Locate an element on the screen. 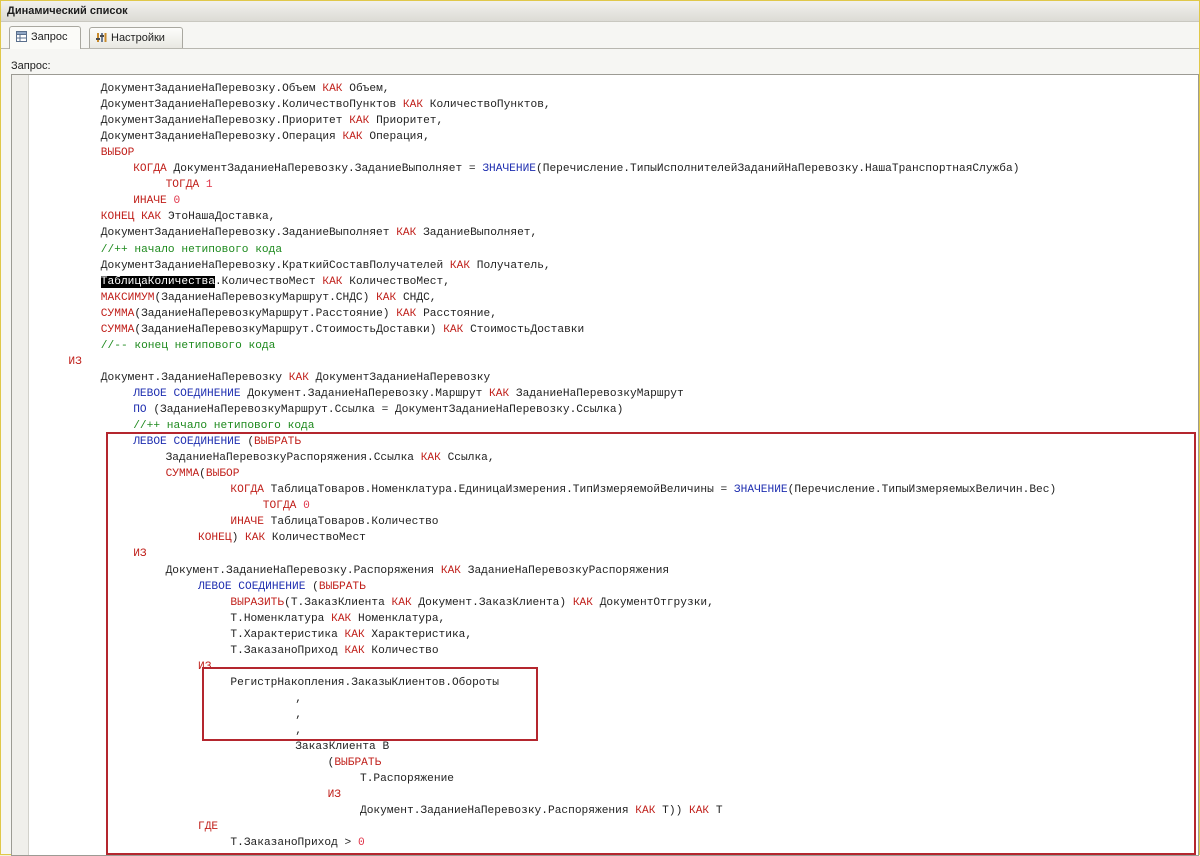  window-titlebar: Динамический список is located at coordinates (600, 11).